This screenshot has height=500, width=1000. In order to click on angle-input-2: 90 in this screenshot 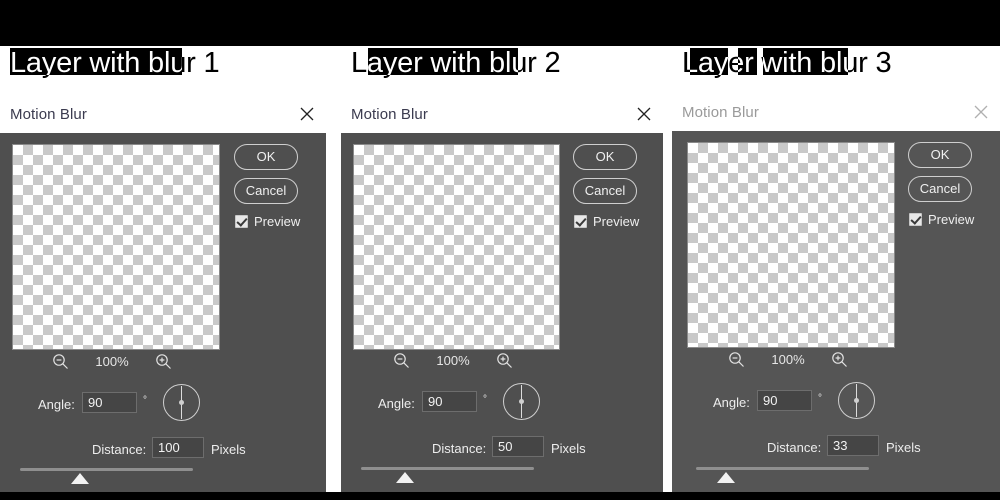, I will do `click(449, 401)`.